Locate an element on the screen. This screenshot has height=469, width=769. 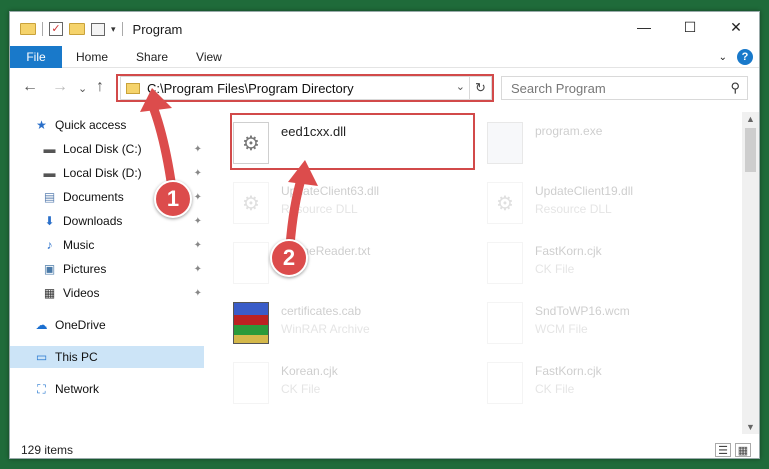
file-item: ⚙ UpdateClient19.dll Resource DLL is located at coordinates (603, 204).